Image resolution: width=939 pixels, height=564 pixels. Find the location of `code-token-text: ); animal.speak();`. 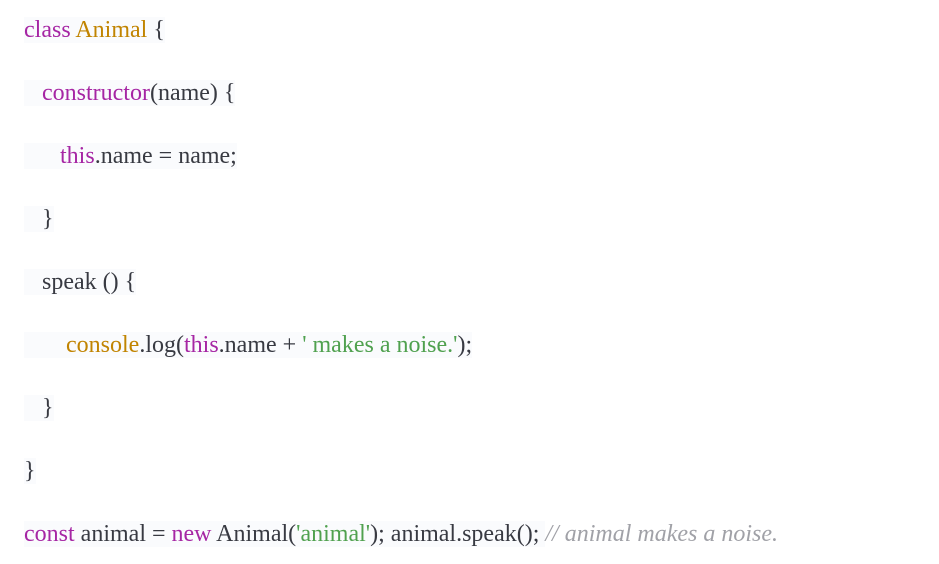

code-token-text: ); animal.speak(); is located at coordinates (458, 534).